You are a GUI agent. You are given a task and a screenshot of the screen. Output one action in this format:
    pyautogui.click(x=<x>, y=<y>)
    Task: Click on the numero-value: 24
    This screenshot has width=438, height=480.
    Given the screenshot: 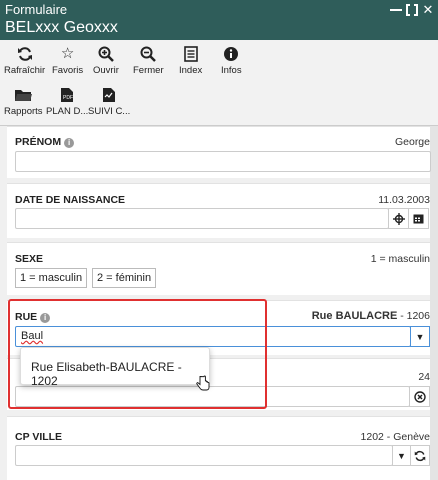 What is the action you would take?
    pyautogui.click(x=424, y=377)
    